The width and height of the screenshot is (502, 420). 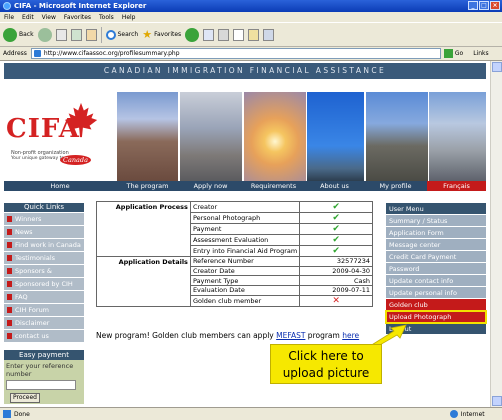 What do you see at coordinates (234, 229) in the screenshot?
I see `table-row: Payment ✔` at bounding box center [234, 229].